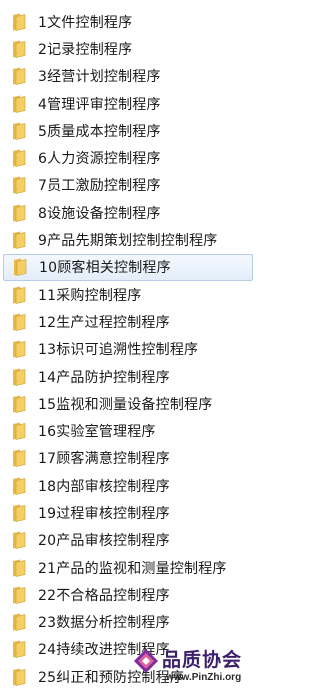 This screenshot has width=320, height=693. What do you see at coordinates (104, 322) in the screenshot?
I see `folder-name: 12生产过程控制程序` at bounding box center [104, 322].